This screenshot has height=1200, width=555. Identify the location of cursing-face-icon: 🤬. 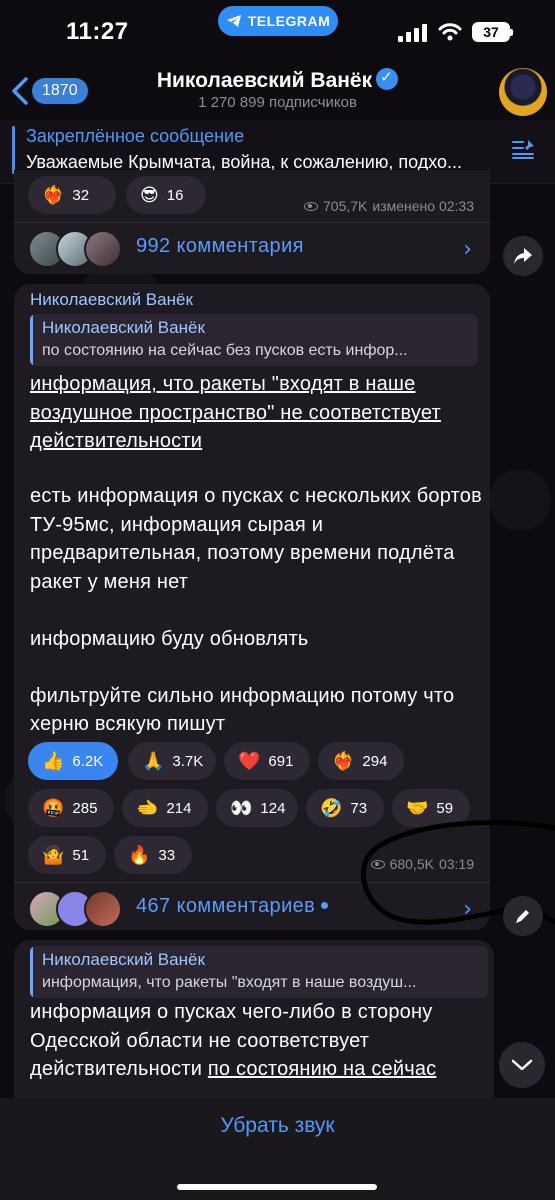
(53, 808).